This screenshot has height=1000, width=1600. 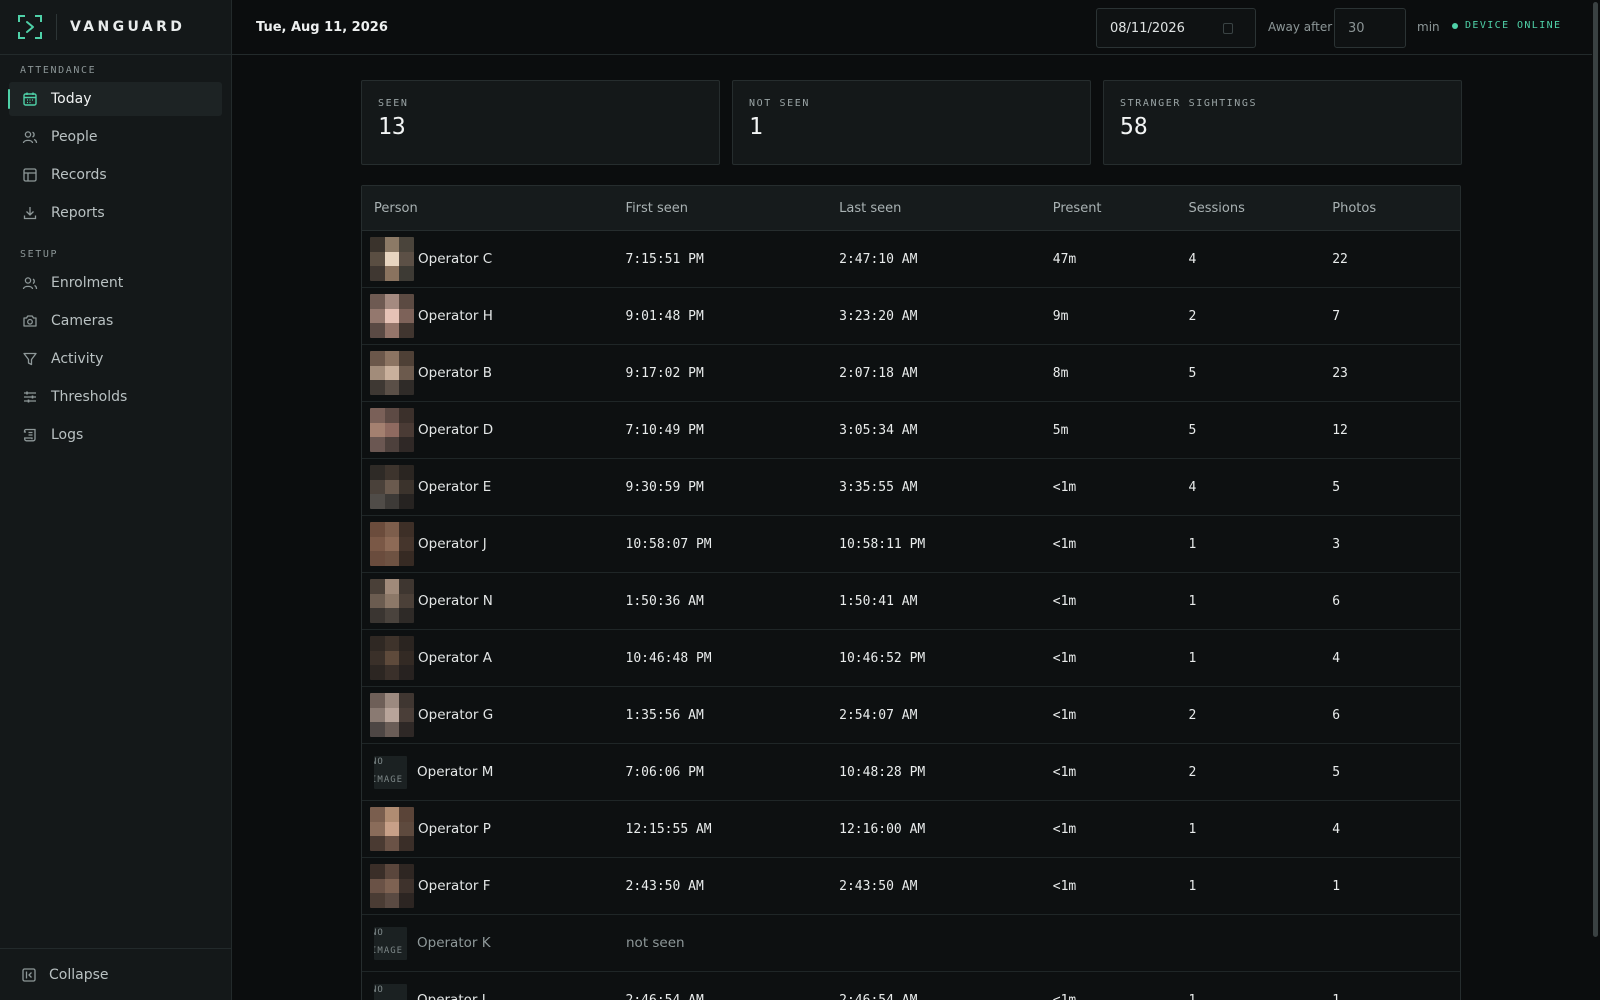 I want to click on calendar-picker-icon, so click(x=1228, y=28).